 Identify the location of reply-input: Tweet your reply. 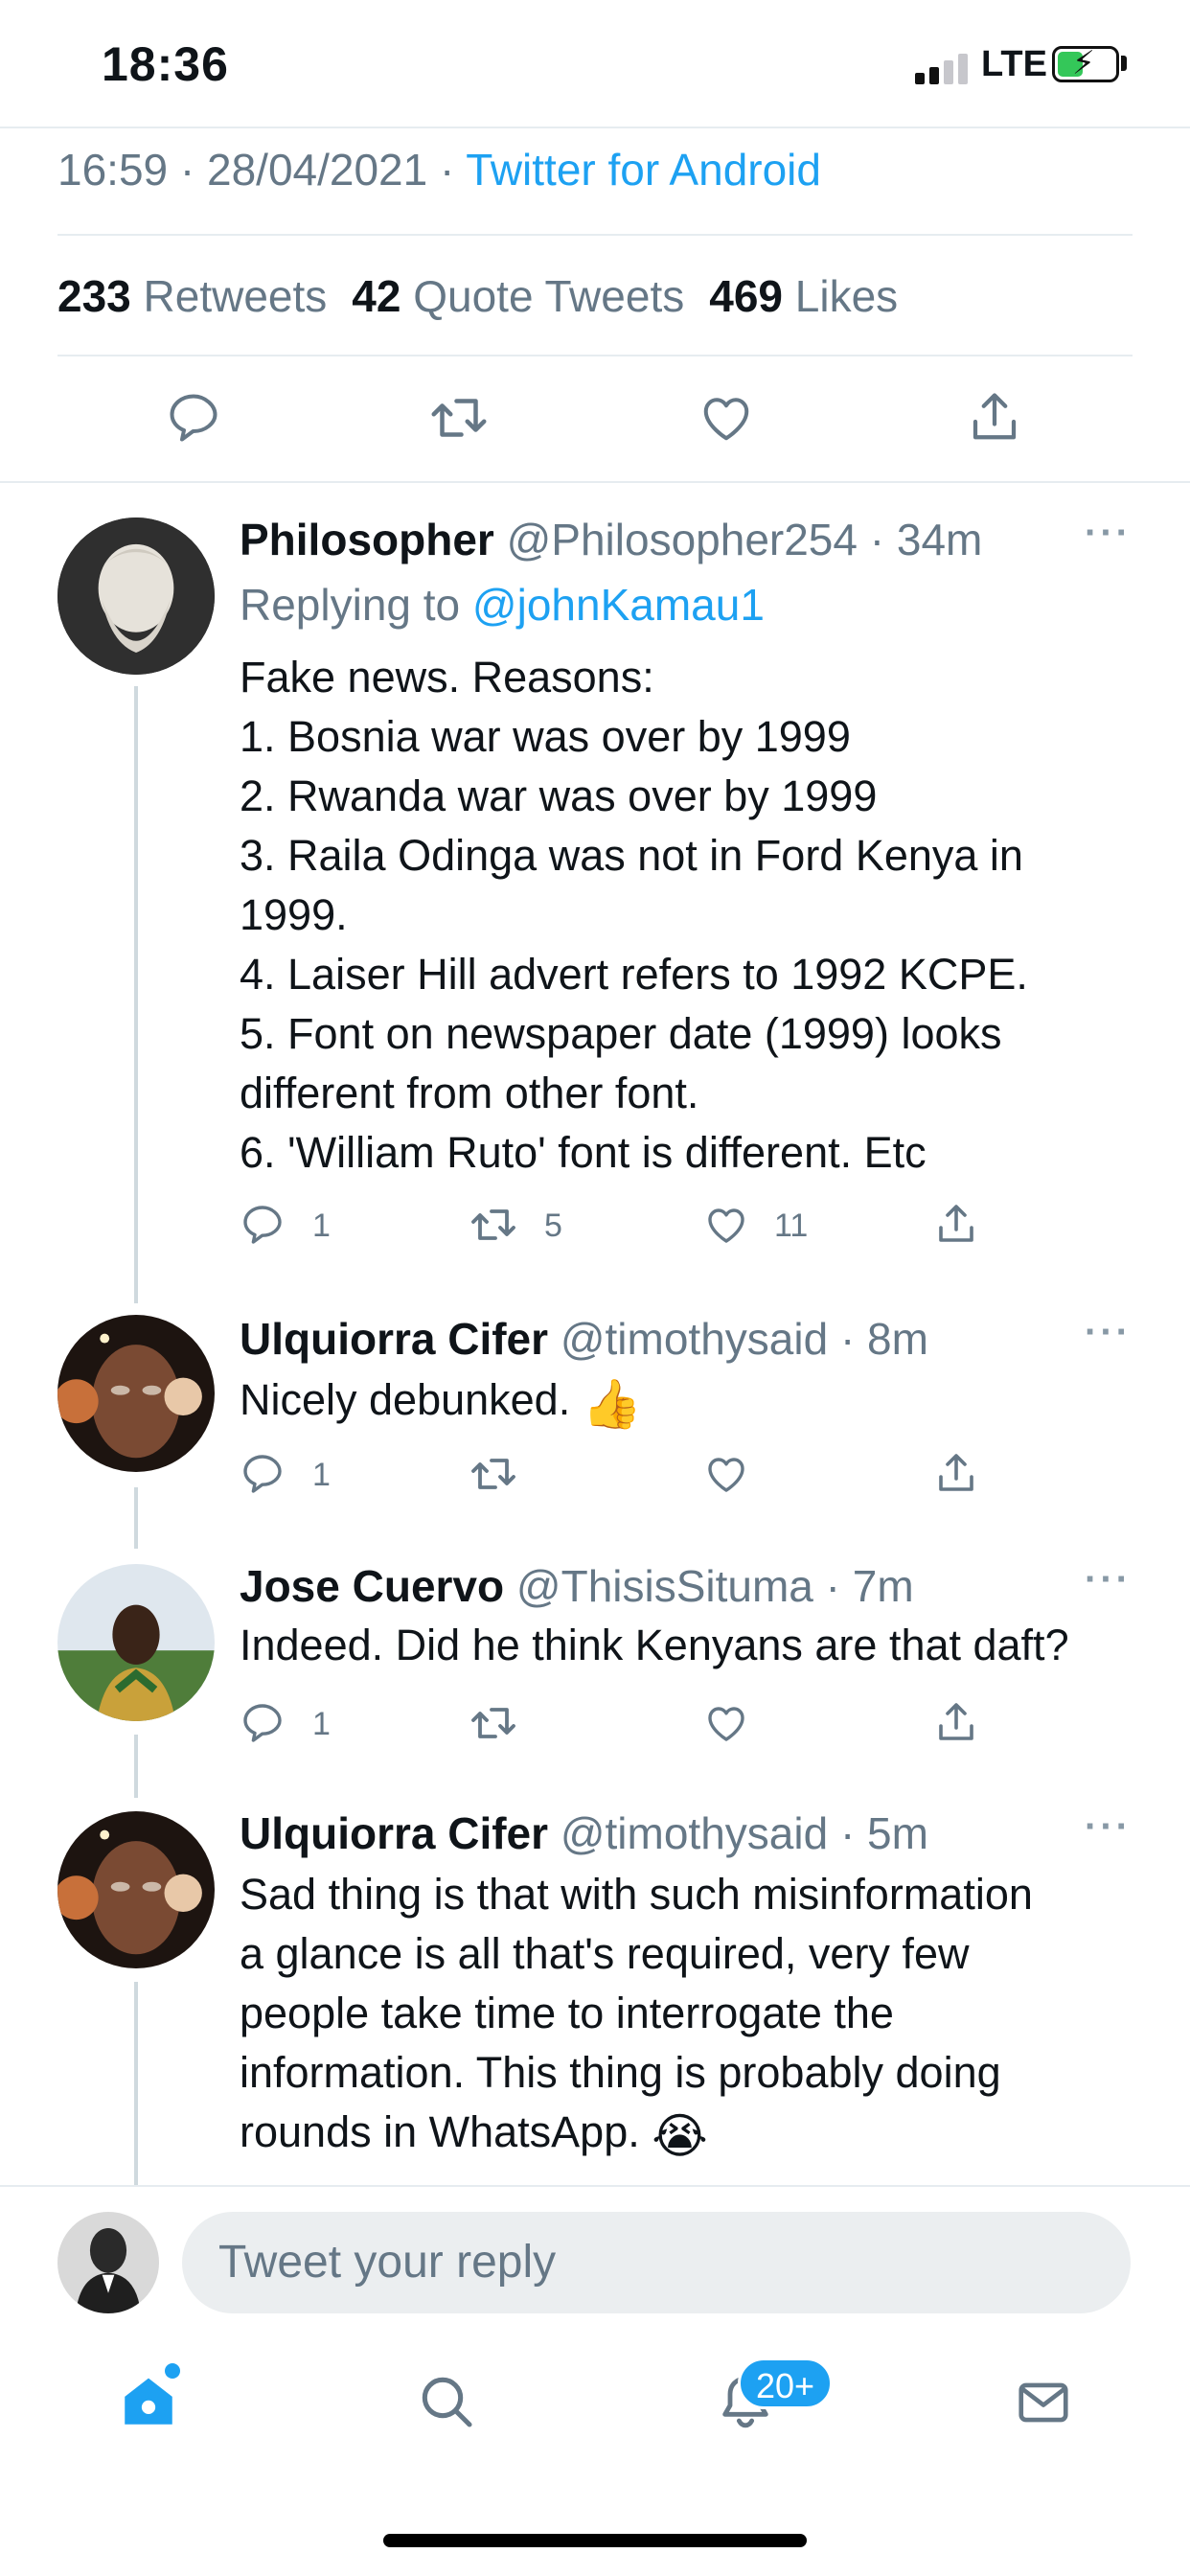
(656, 2262).